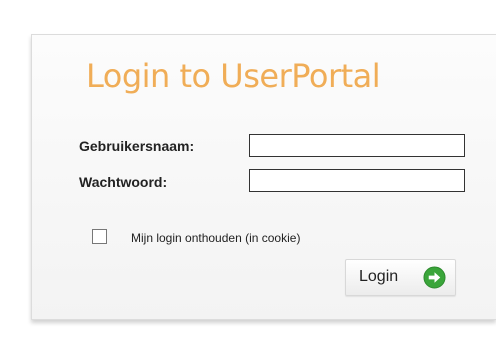 This screenshot has width=496, height=342. What do you see at coordinates (357, 145) in the screenshot?
I see `username-input` at bounding box center [357, 145].